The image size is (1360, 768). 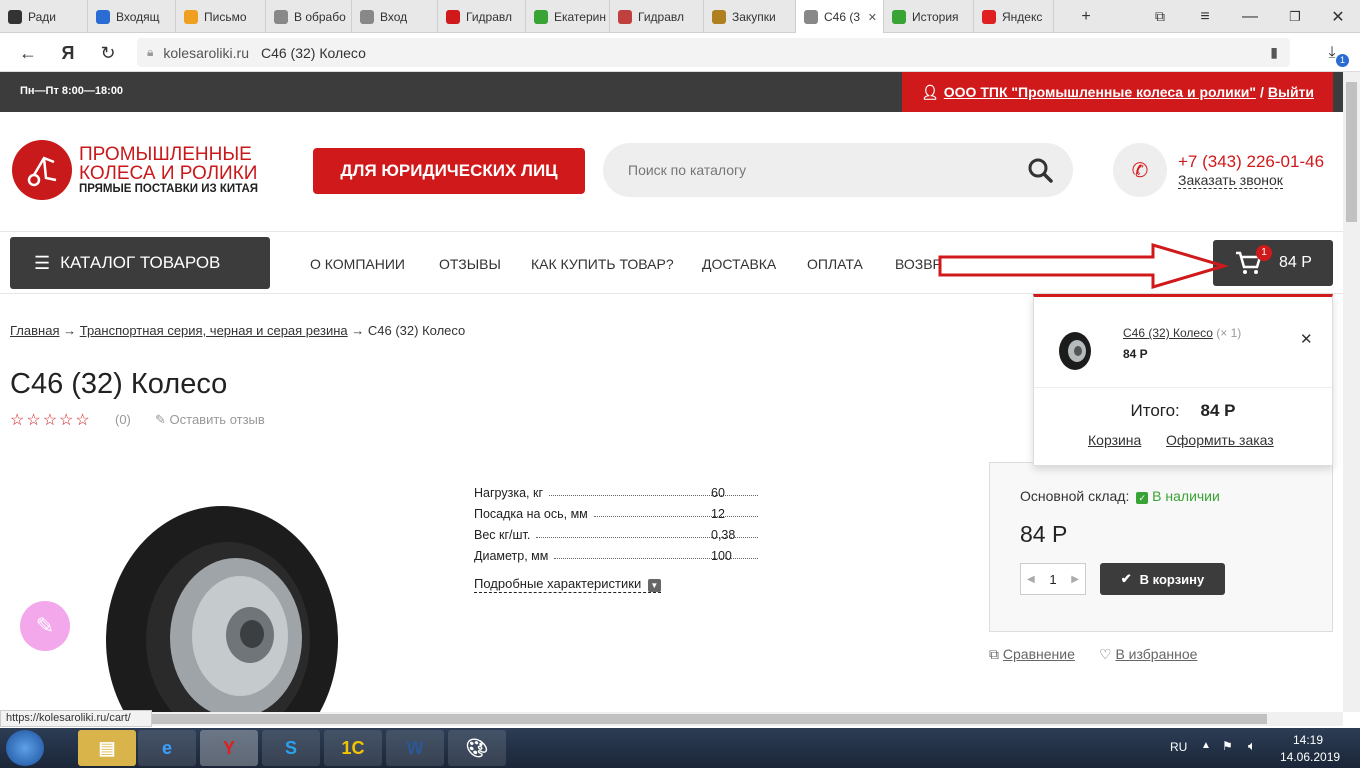 What do you see at coordinates (470, 264) in the screenshot?
I see `nav-reviews: ОТЗЫВЫ` at bounding box center [470, 264].